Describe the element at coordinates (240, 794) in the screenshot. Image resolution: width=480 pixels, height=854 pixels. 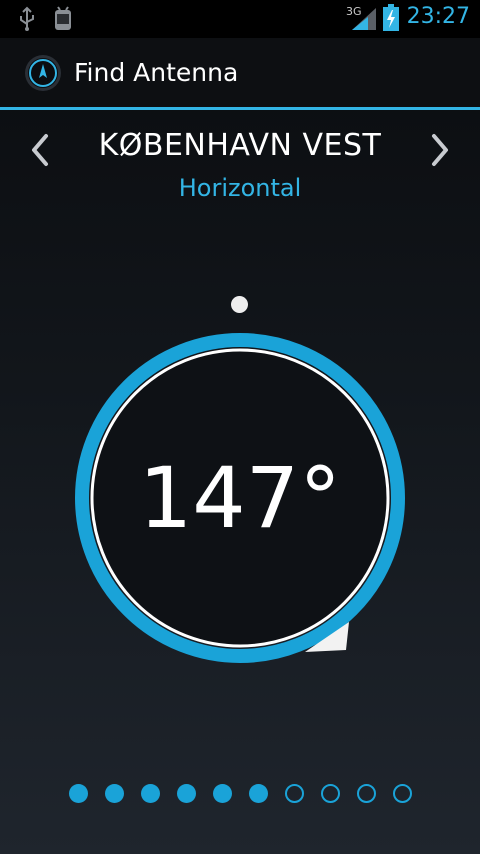
I see `page-indicator` at that location.